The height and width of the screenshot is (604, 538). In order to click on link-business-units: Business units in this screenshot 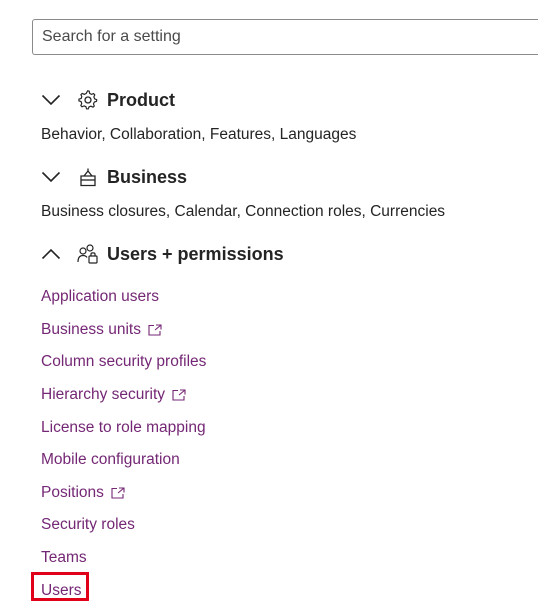, I will do `click(123, 330)`.